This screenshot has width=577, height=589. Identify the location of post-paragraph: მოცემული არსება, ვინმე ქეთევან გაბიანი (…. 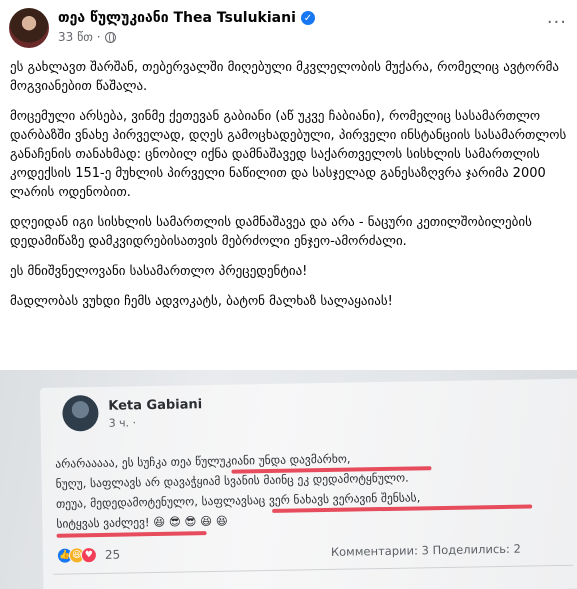
(288, 154).